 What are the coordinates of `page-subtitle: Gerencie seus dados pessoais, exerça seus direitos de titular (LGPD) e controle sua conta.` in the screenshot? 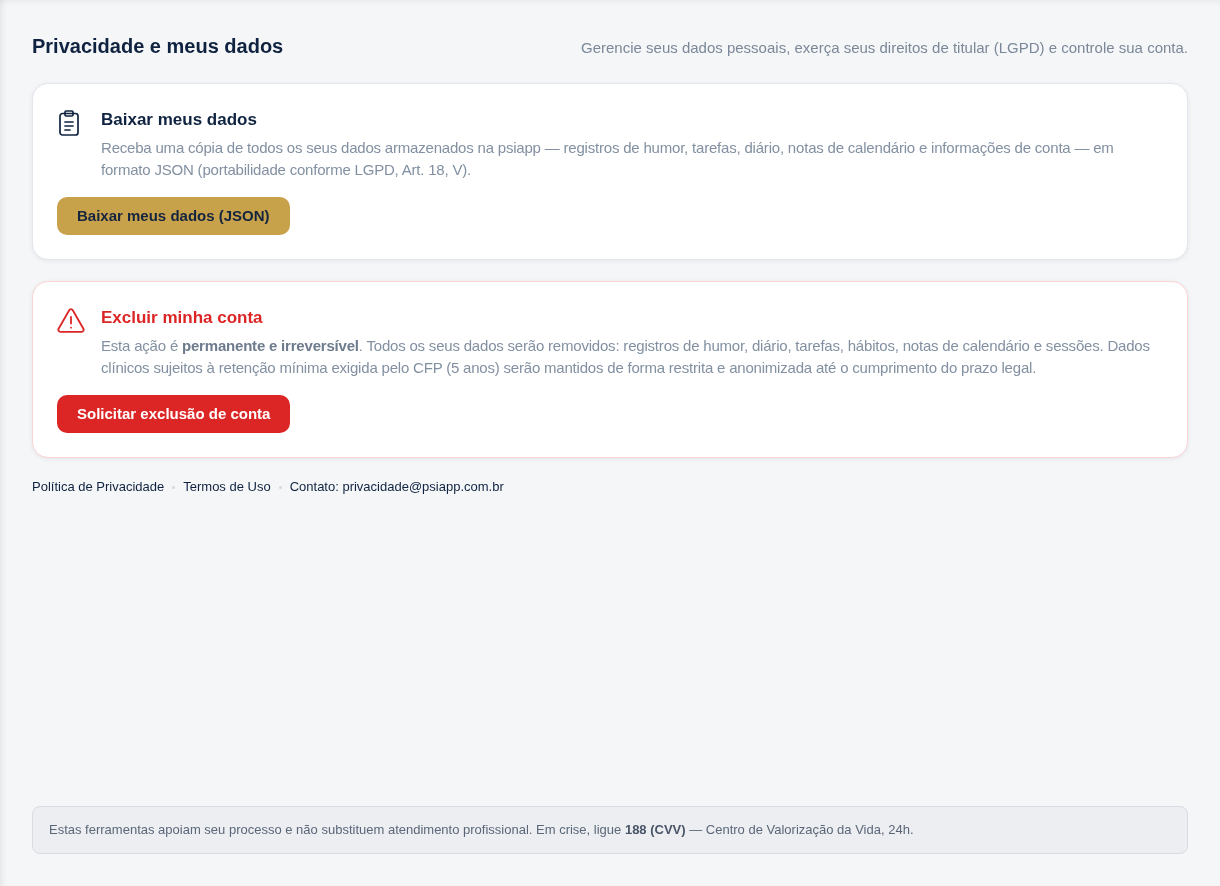 It's located at (884, 48).